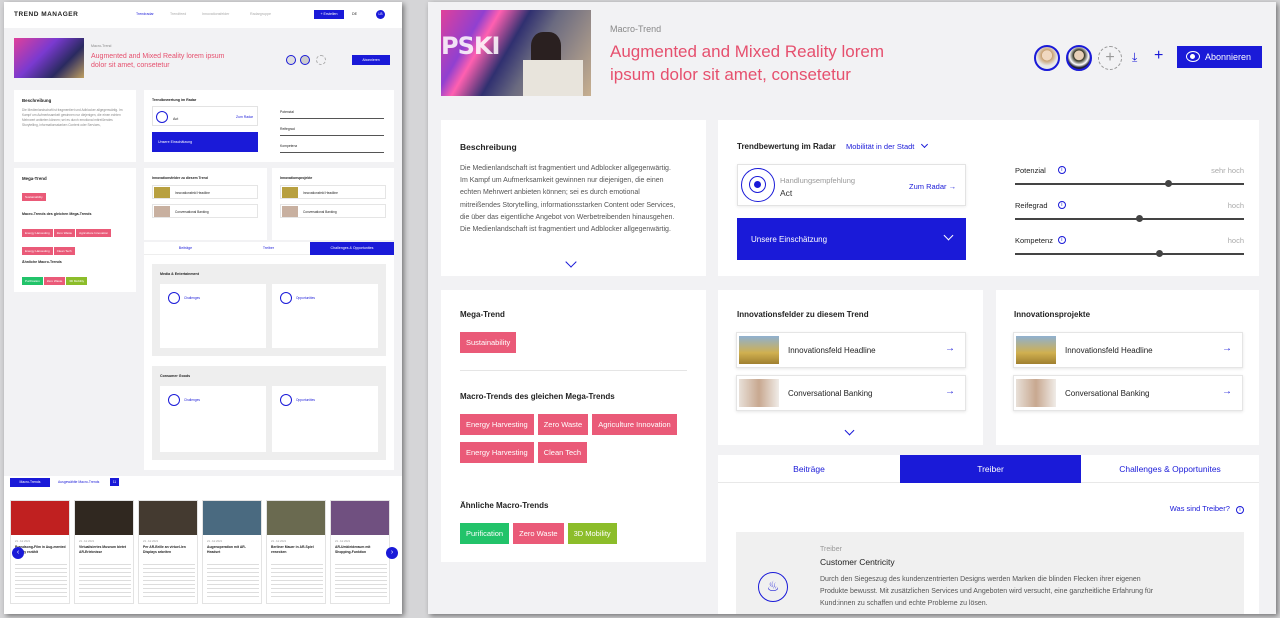 The height and width of the screenshot is (618, 1280). I want to click on driver-overline: Treiber, so click(831, 549).